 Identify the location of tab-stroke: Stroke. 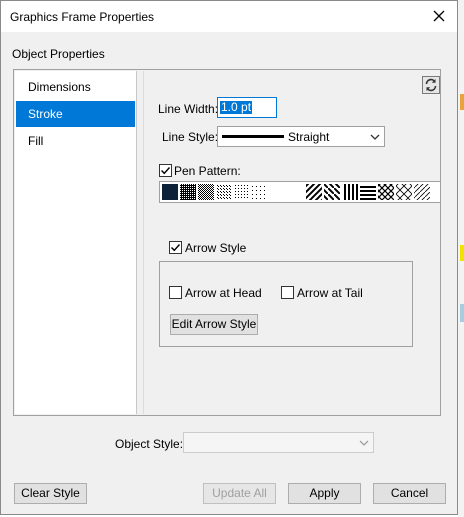
(75, 114).